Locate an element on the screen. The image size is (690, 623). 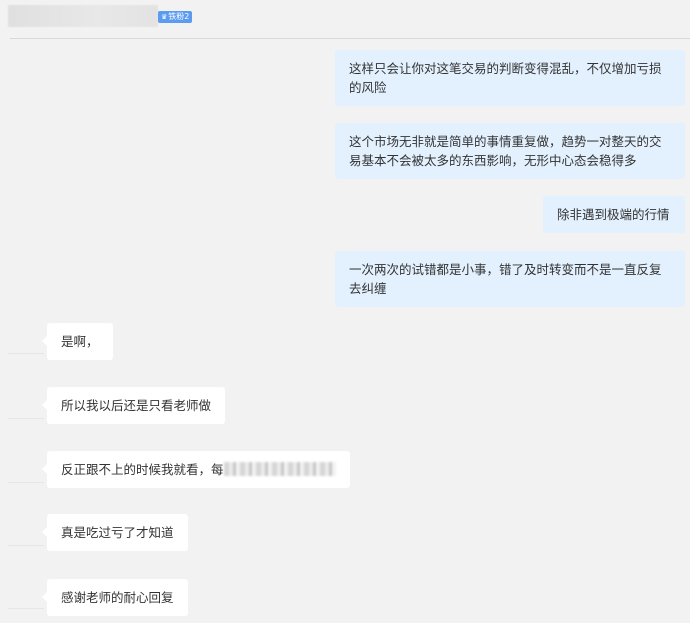
message-bubble-outgoing: 除非遇到极端的行情 is located at coordinates (614, 214).